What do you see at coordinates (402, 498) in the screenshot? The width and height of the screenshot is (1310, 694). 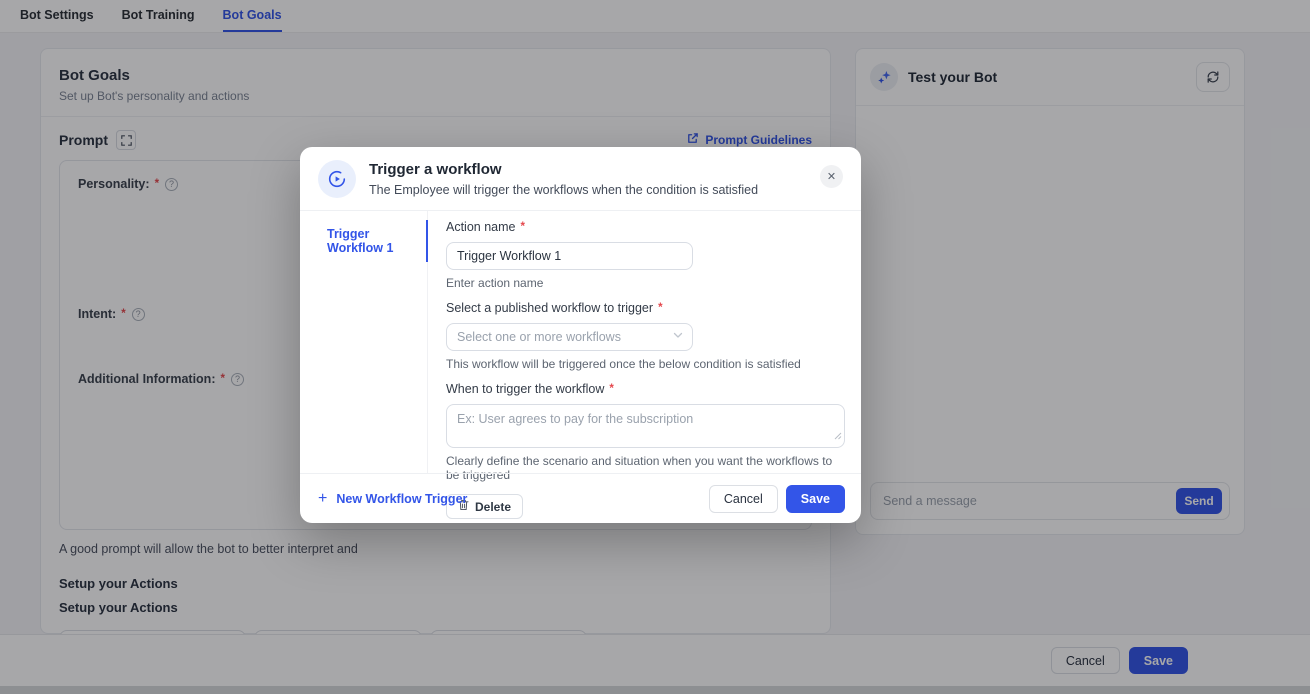 I see `new-workflow-trigger-label: New Workflow Trigger` at bounding box center [402, 498].